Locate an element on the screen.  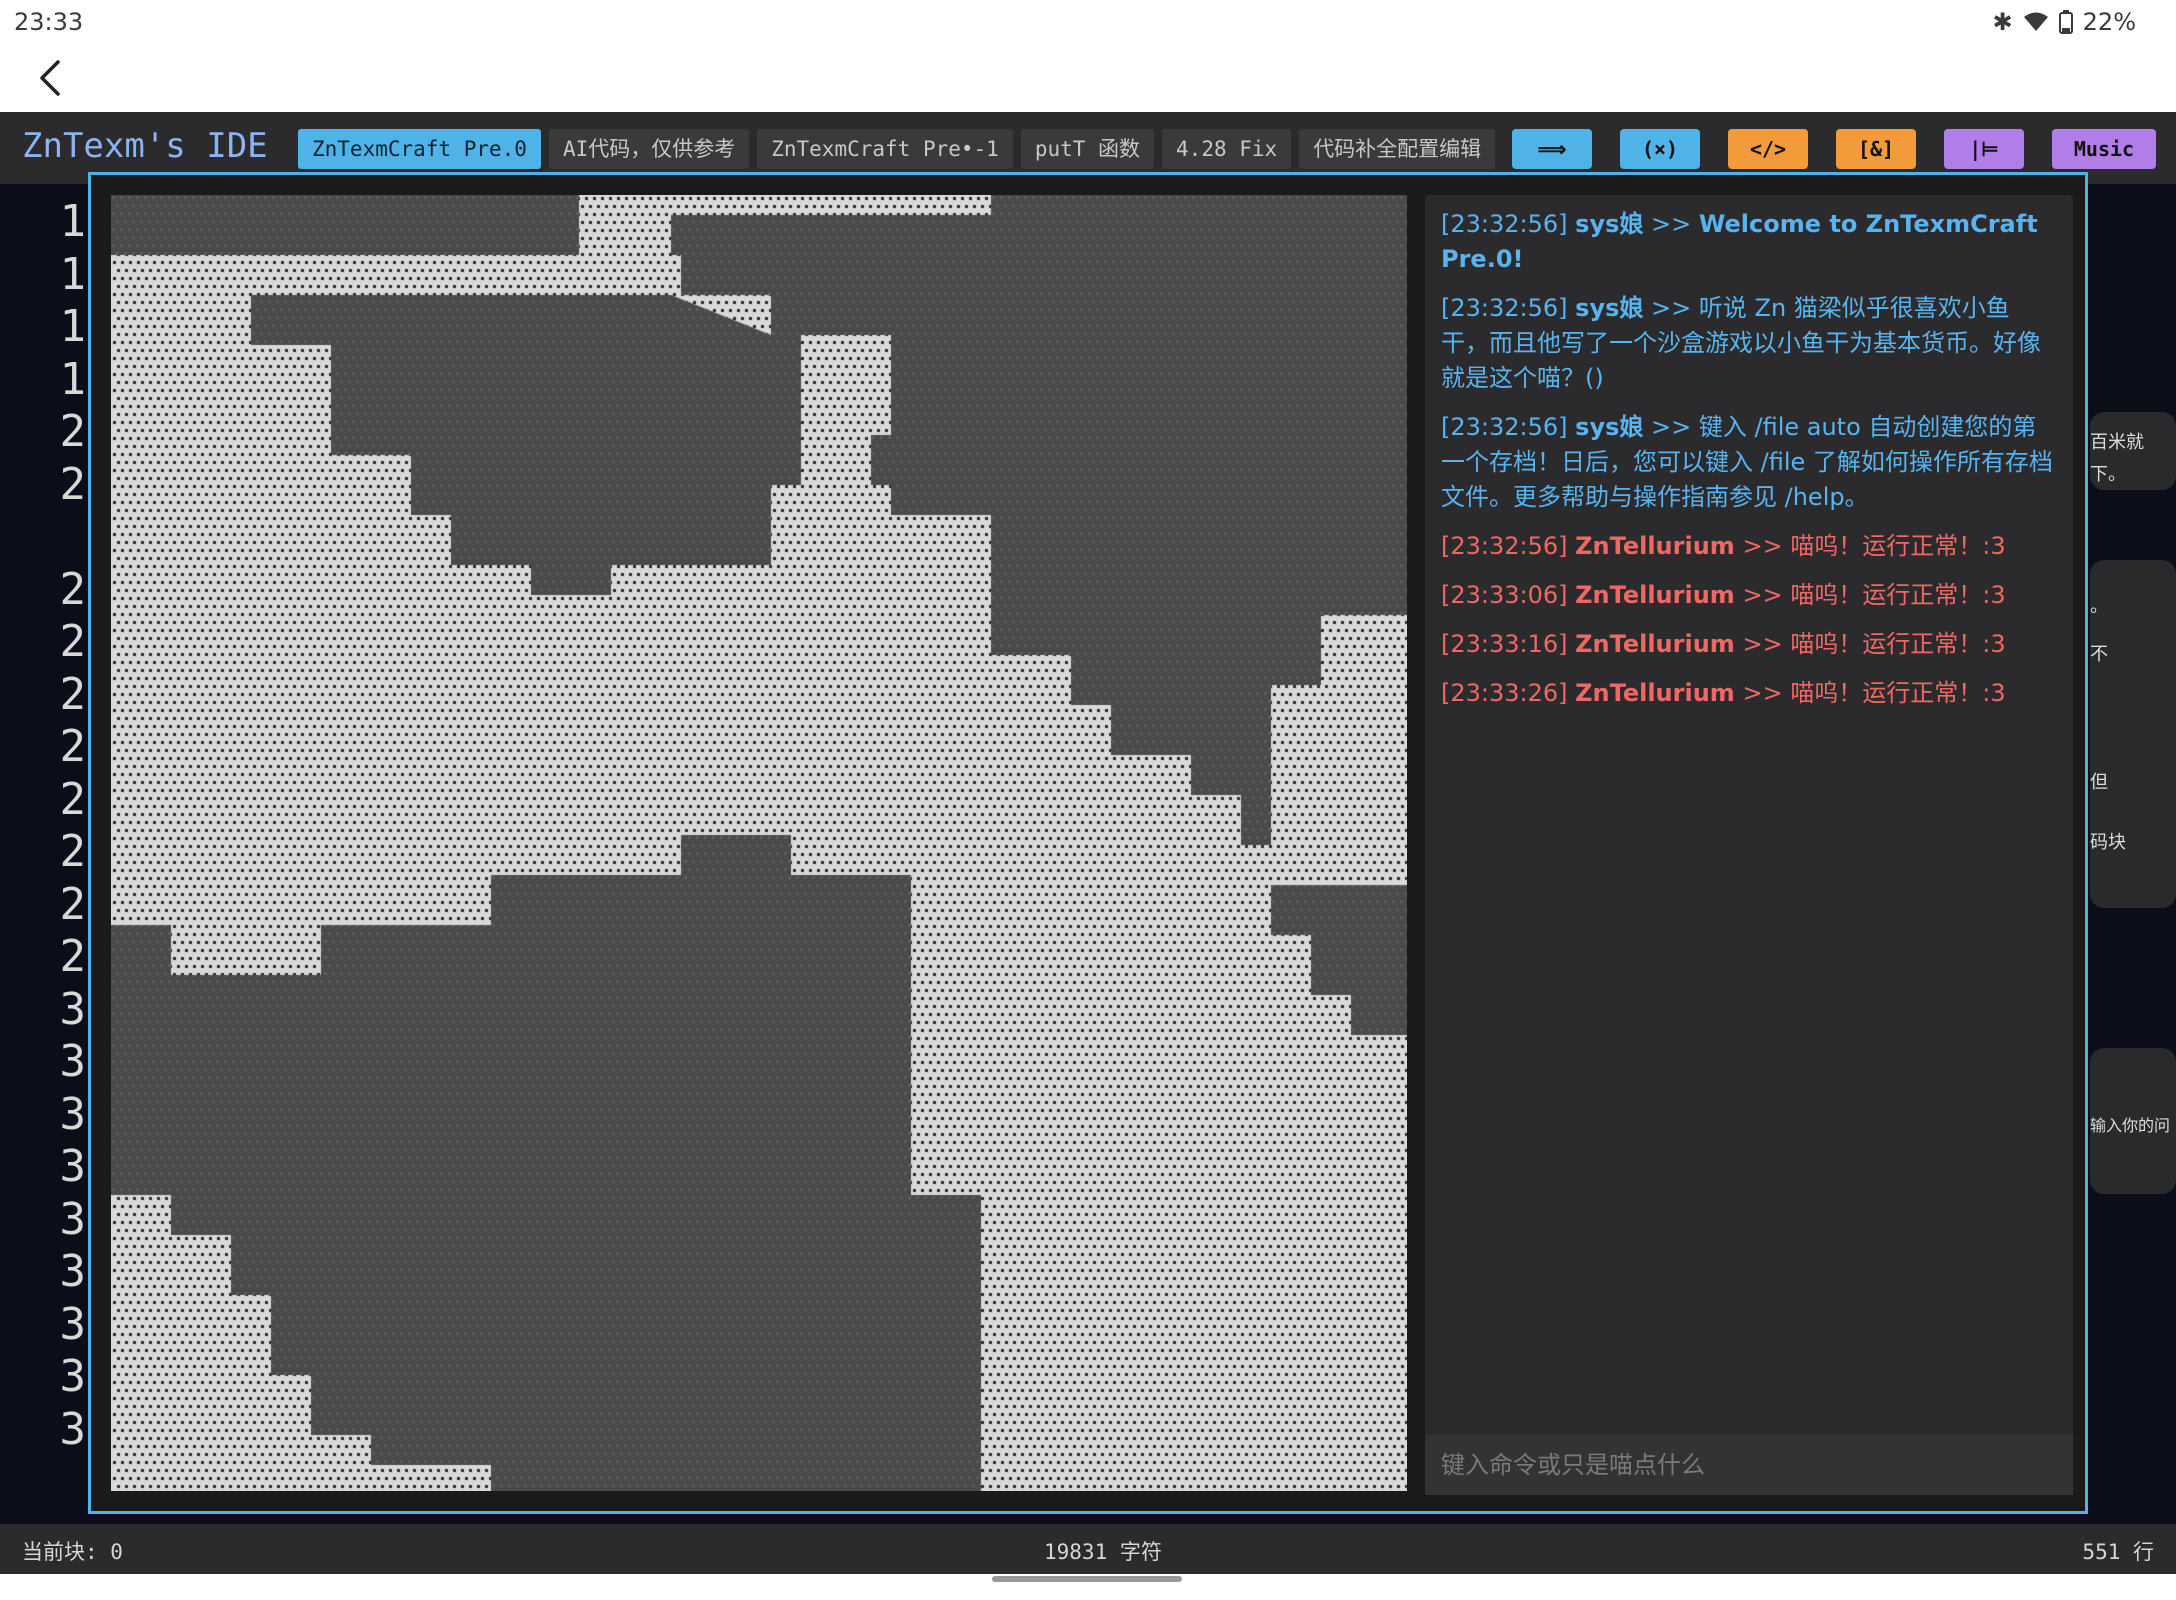
background-fragment: 但 is located at coordinates (2099, 782).